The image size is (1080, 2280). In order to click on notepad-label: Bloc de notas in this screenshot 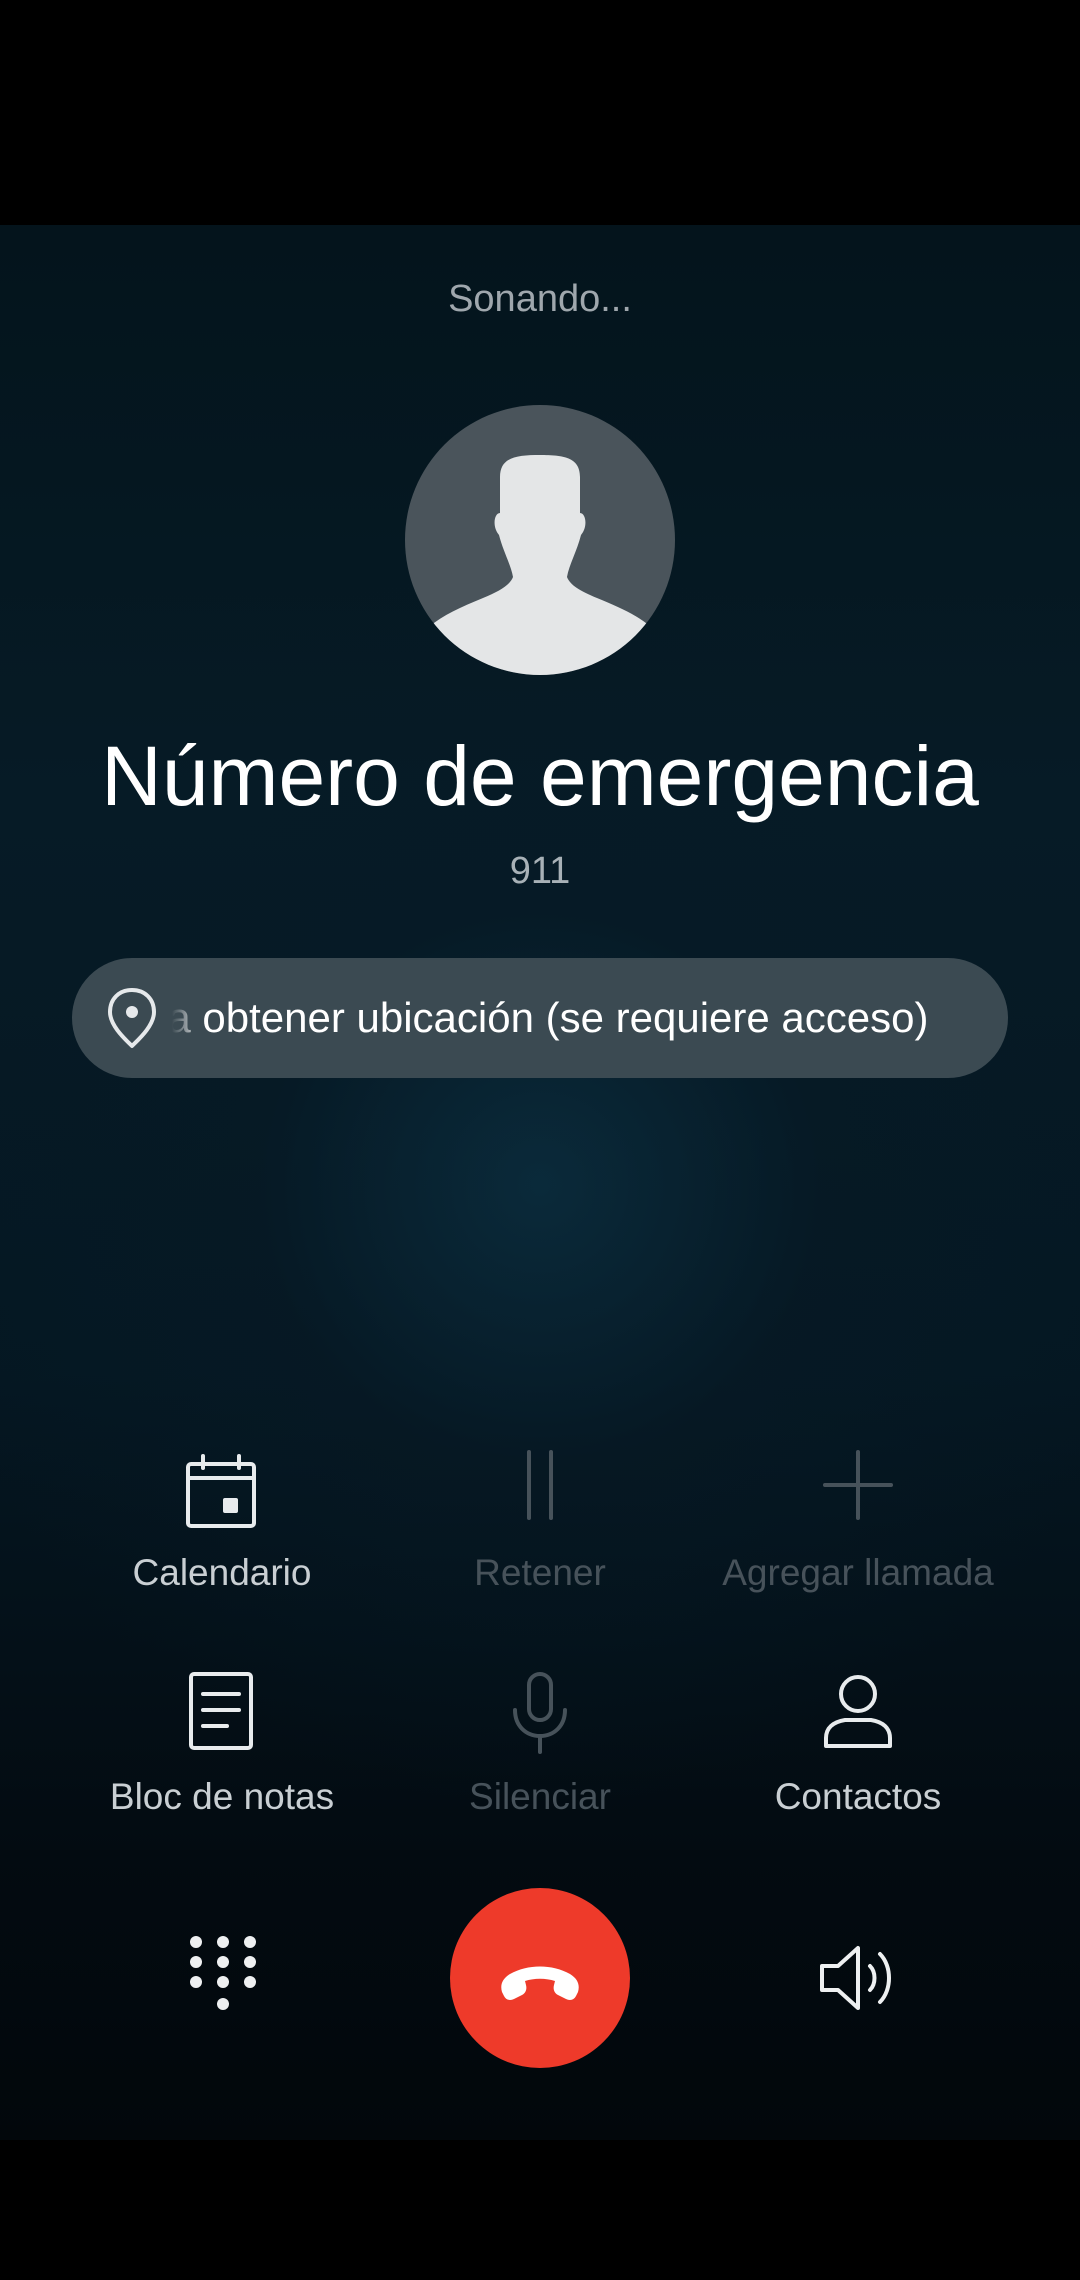, I will do `click(222, 1796)`.